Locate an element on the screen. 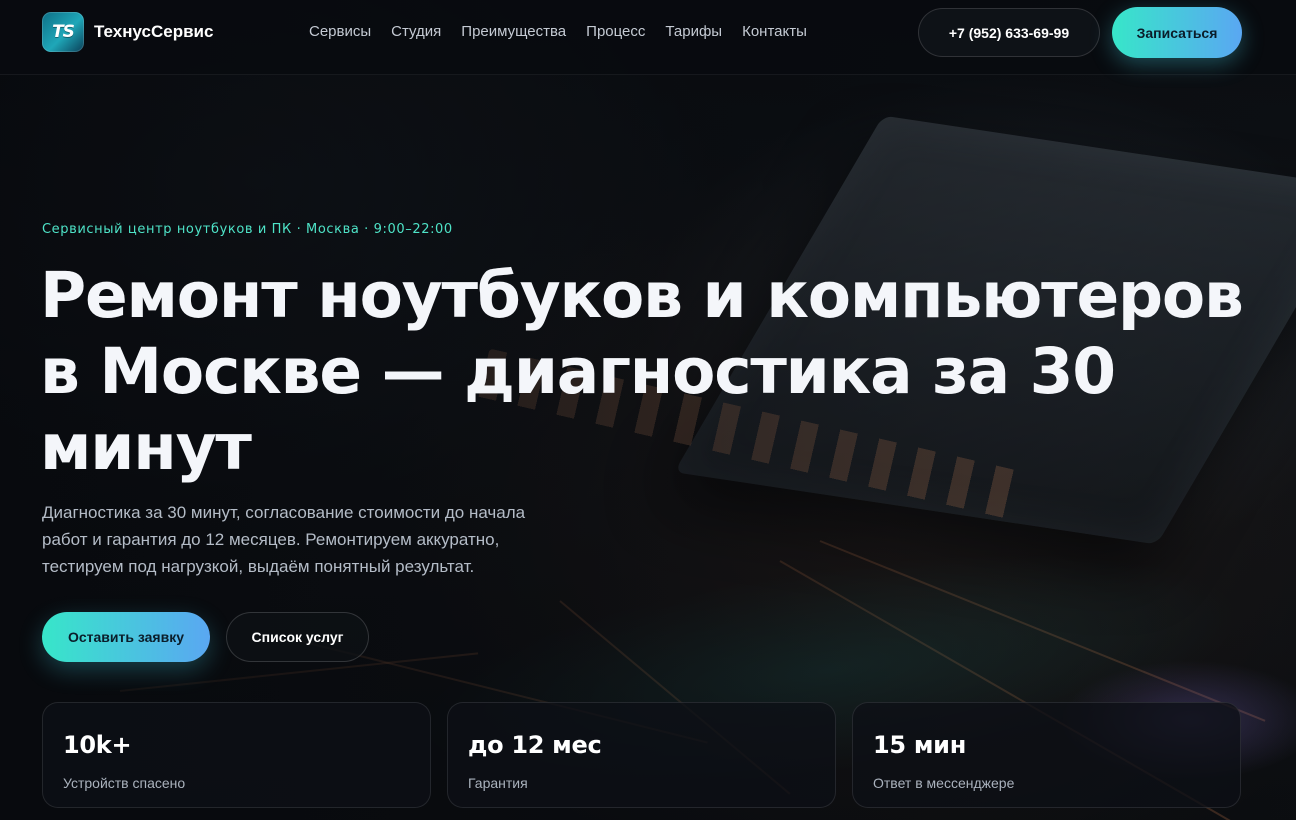  phone-button: +7 (952) 633-69-99 is located at coordinates (1009, 32).